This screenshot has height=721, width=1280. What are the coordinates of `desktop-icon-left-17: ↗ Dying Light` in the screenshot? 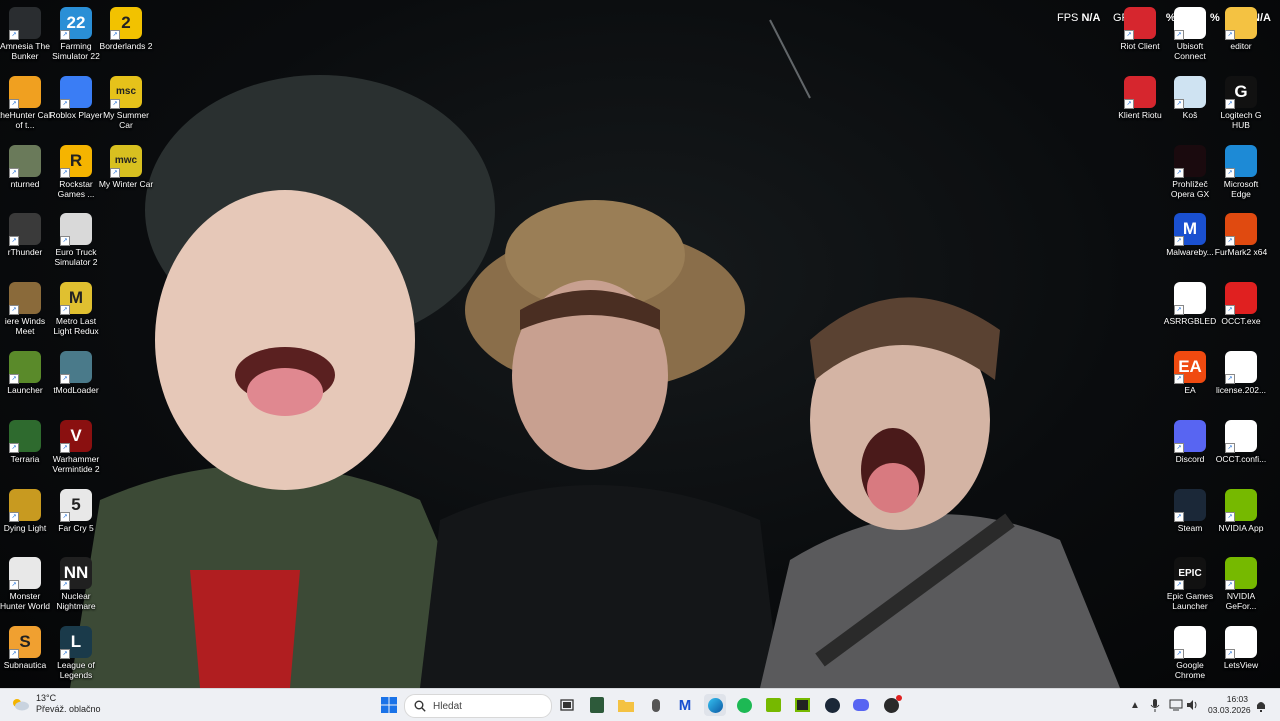 It's located at (26, 519).